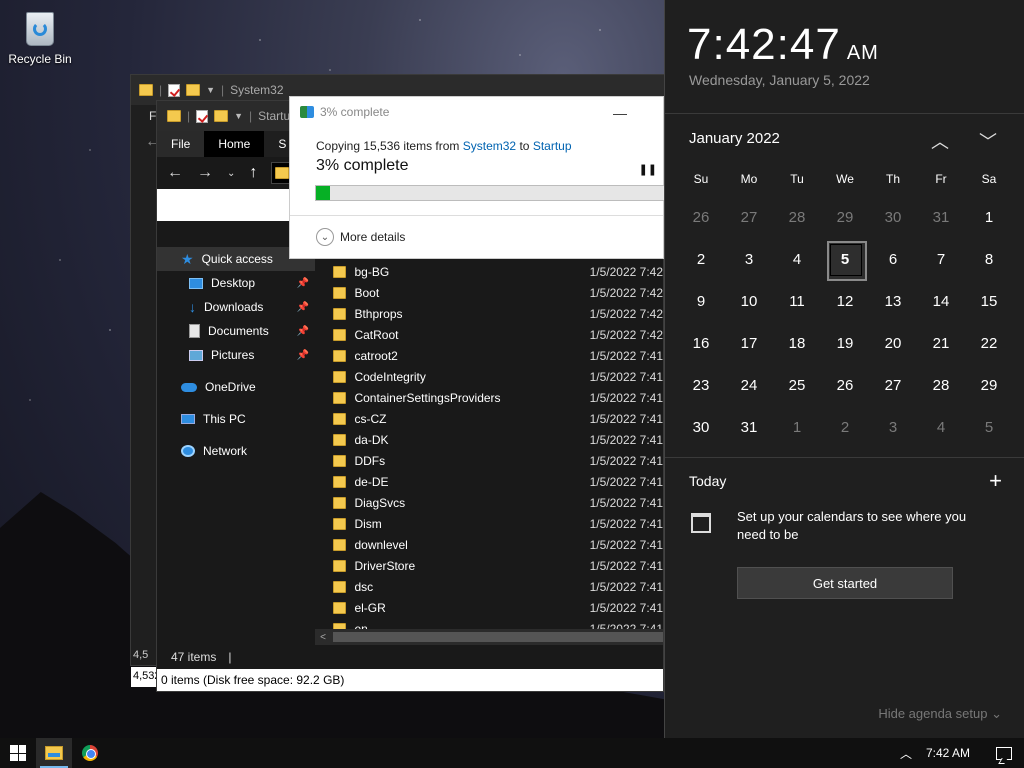 The height and width of the screenshot is (768, 1024). I want to click on calendar-day: 16, so click(701, 343).